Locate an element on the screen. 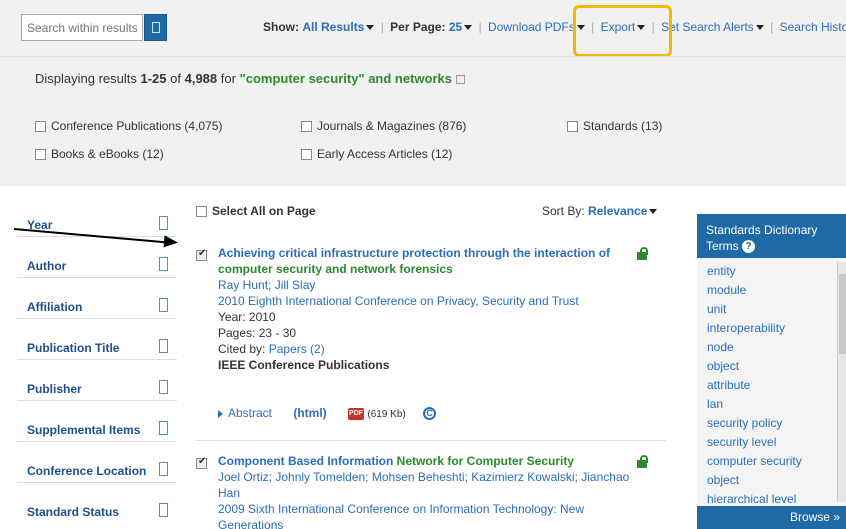  facet-conference: Conference Publications (4,075) is located at coordinates (128, 126).